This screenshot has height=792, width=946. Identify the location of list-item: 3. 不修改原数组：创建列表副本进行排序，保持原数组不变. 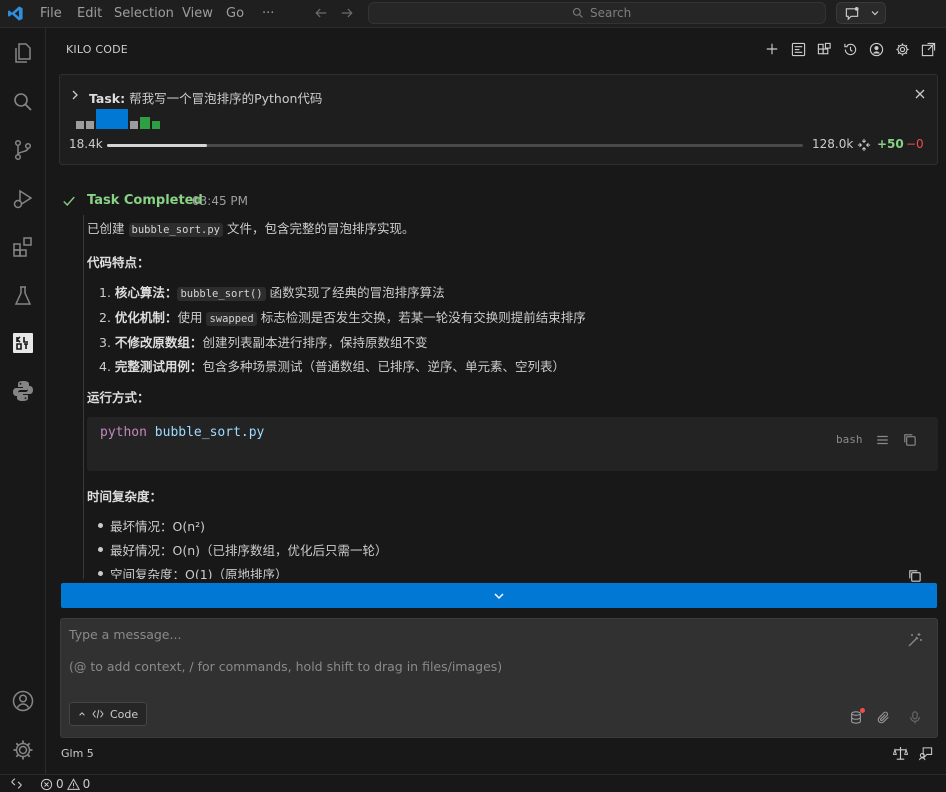
(263, 341).